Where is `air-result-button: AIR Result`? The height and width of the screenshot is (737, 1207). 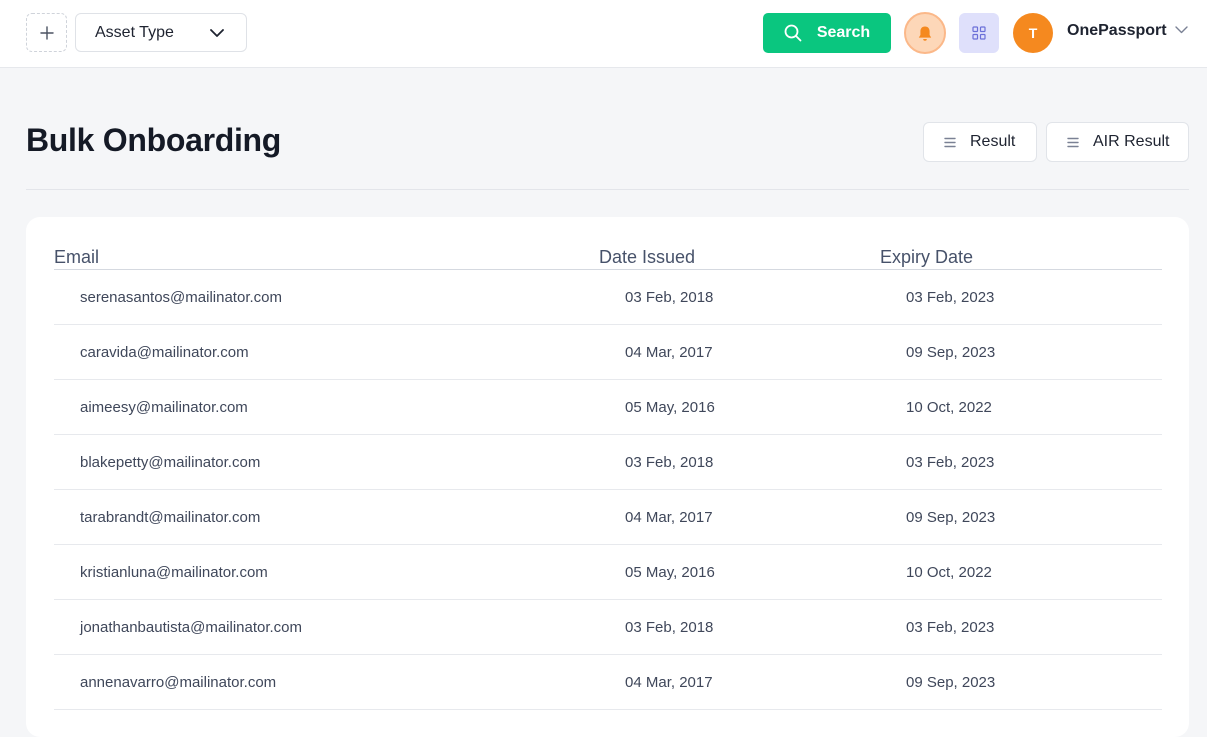 air-result-button: AIR Result is located at coordinates (1117, 142).